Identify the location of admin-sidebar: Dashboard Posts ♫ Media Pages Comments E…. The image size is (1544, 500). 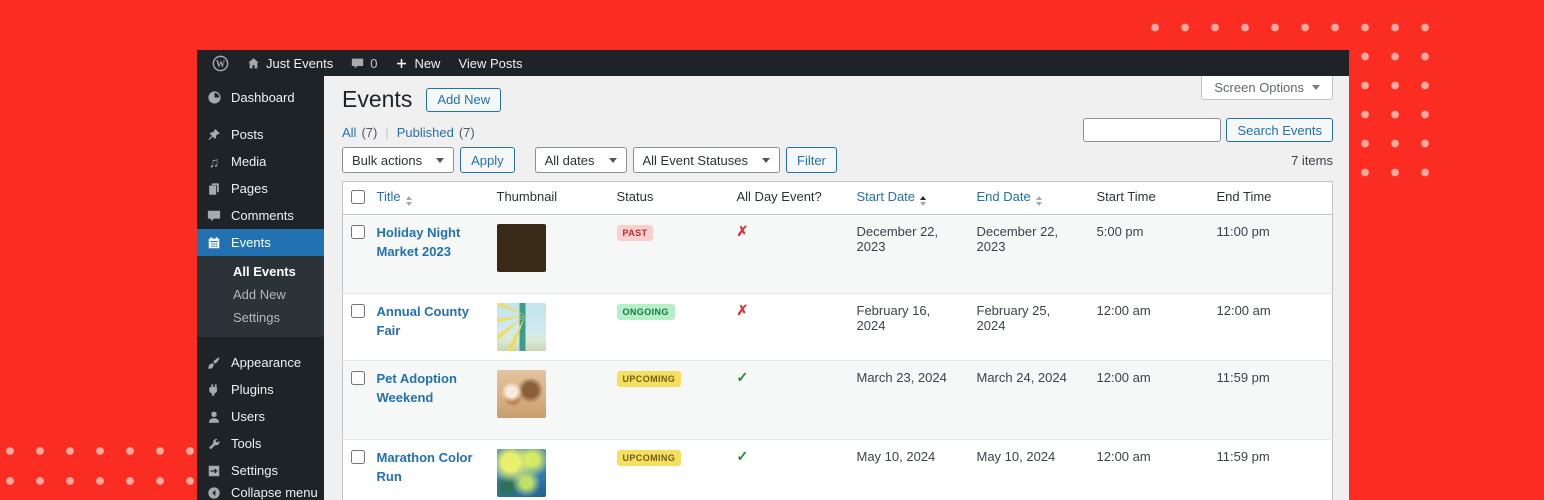
(260, 288).